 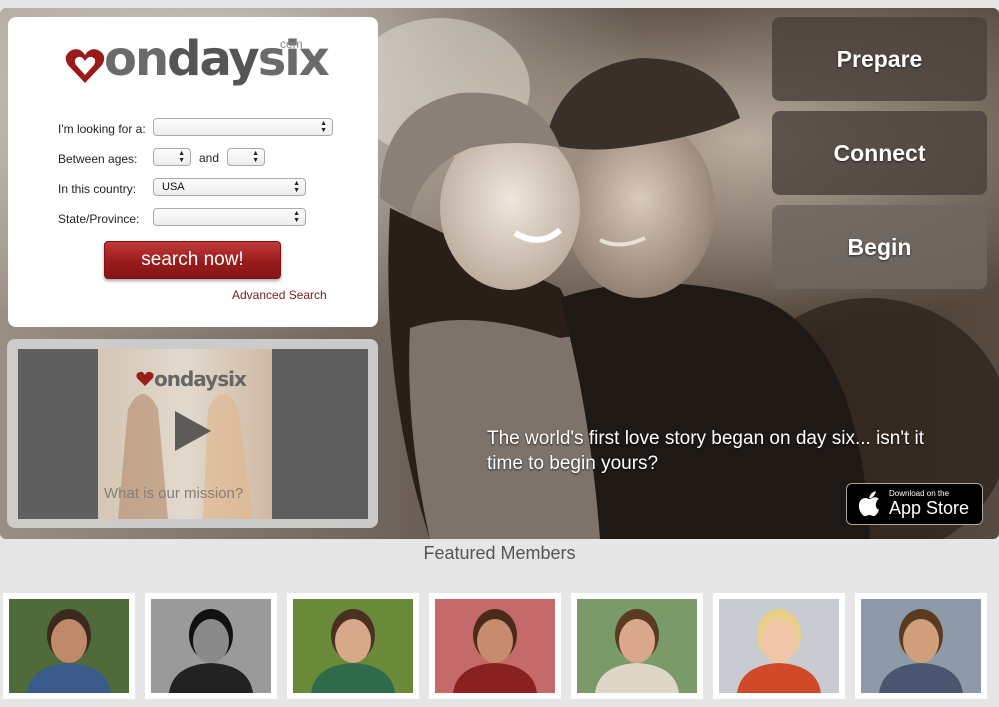 What do you see at coordinates (136, 59) in the screenshot?
I see `logo-on: on` at bounding box center [136, 59].